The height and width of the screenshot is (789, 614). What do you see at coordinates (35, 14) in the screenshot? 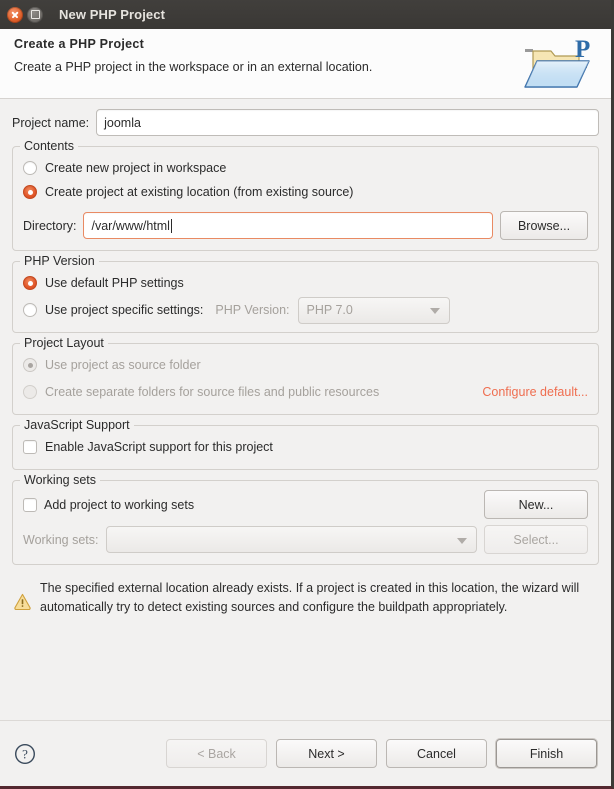
I see `maximize-icon` at bounding box center [35, 14].